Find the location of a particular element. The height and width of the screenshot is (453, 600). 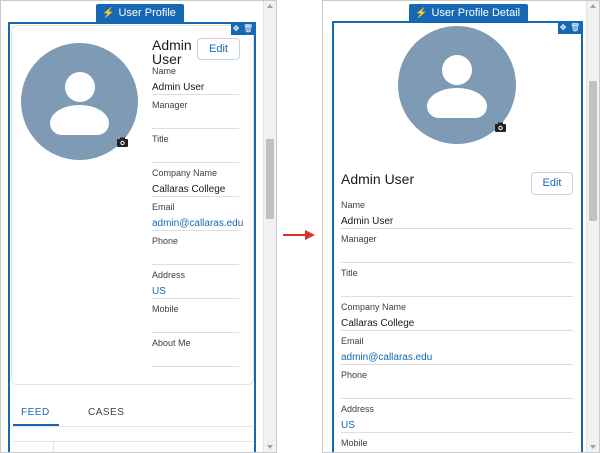

user-profile-detail-component-tab: ⚡ User Profile Detail is located at coordinates (469, 13).